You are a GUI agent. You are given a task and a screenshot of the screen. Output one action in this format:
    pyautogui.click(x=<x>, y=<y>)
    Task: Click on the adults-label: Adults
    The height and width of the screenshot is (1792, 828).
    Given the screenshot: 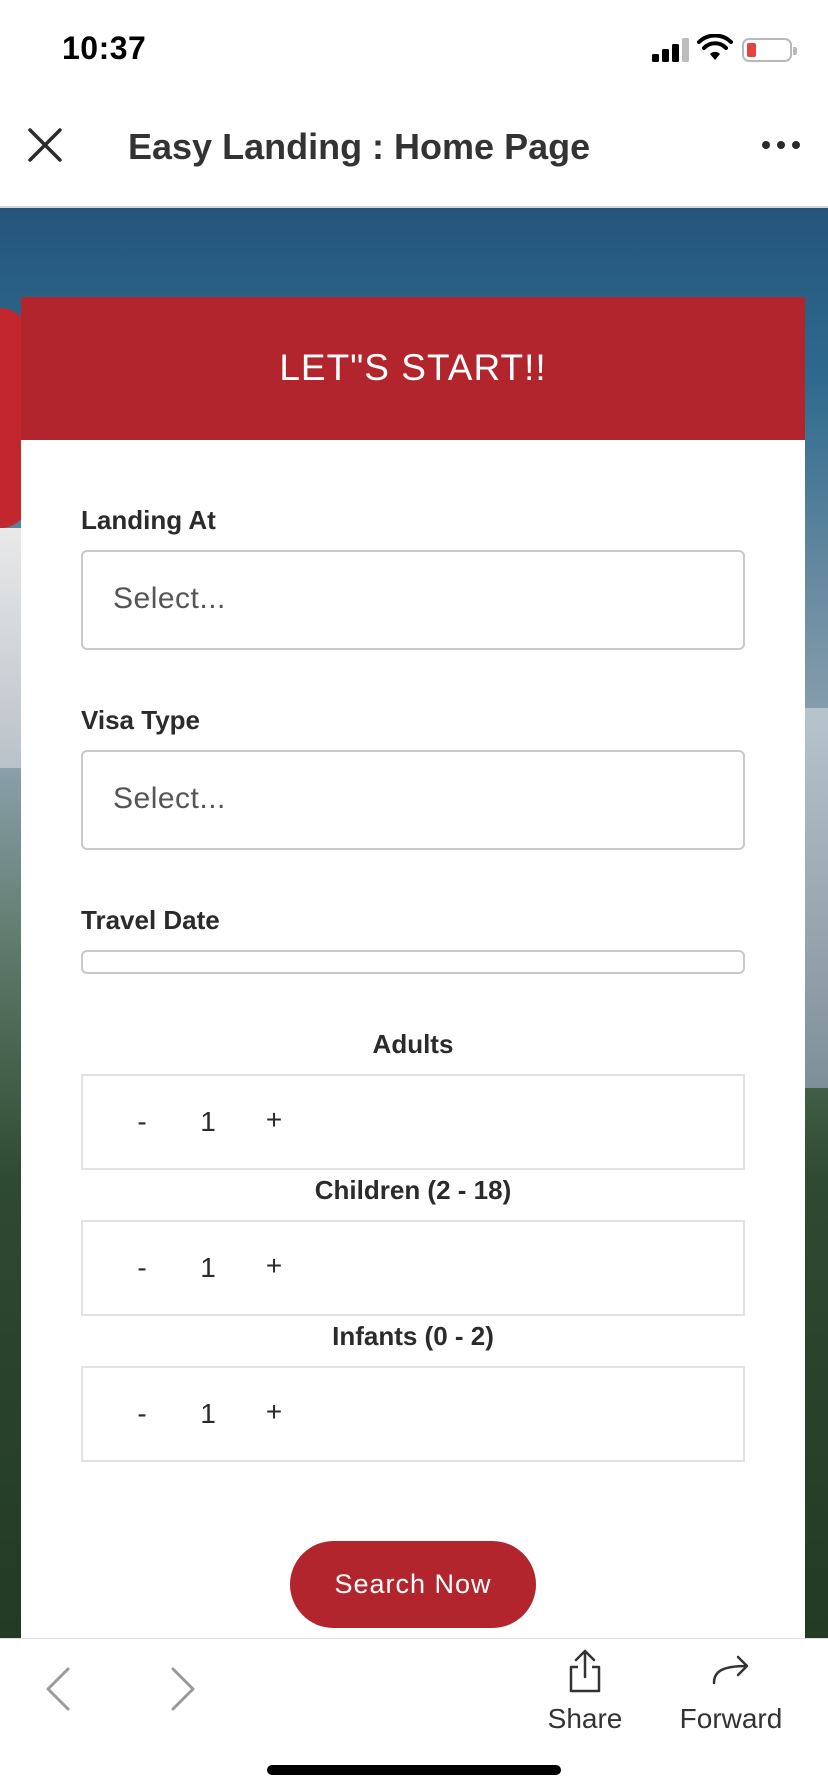 What is the action you would take?
    pyautogui.click(x=413, y=1044)
    